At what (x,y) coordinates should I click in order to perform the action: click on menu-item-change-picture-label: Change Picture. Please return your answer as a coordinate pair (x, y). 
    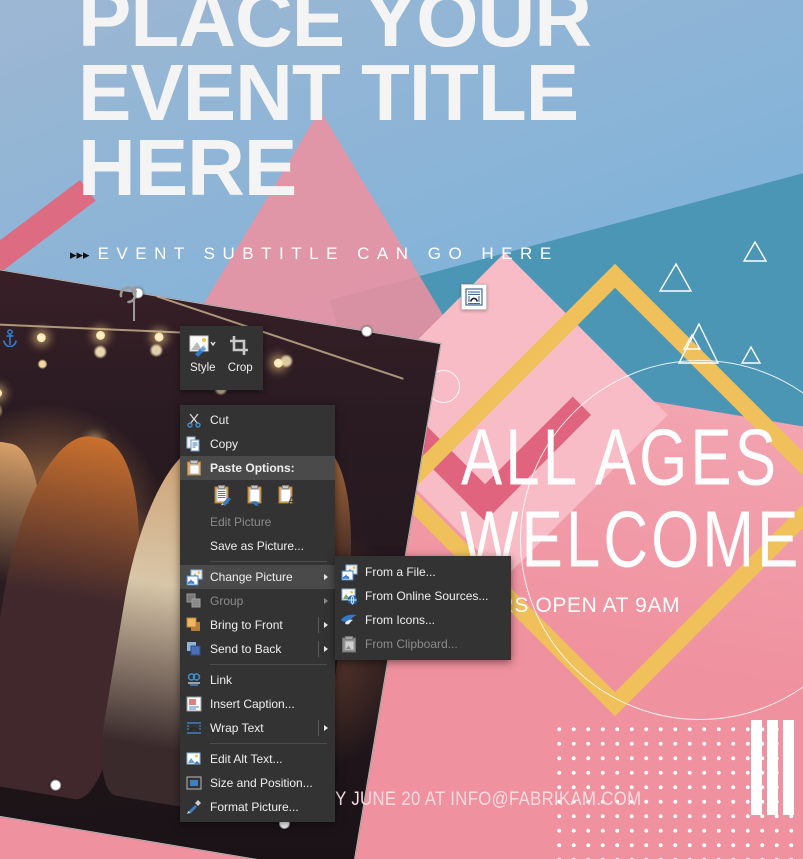
    Looking at the image, I should click on (251, 577).